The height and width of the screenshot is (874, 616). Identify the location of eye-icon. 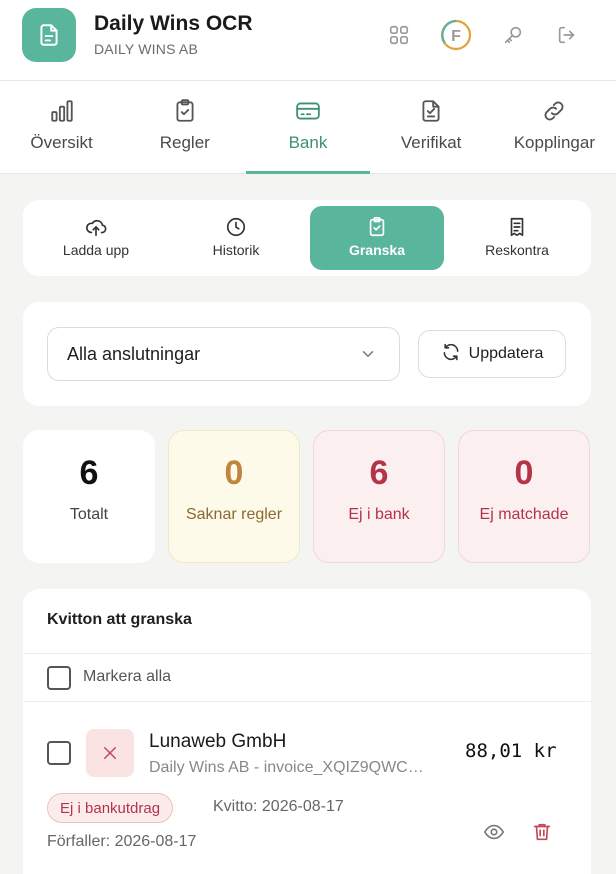
(494, 832).